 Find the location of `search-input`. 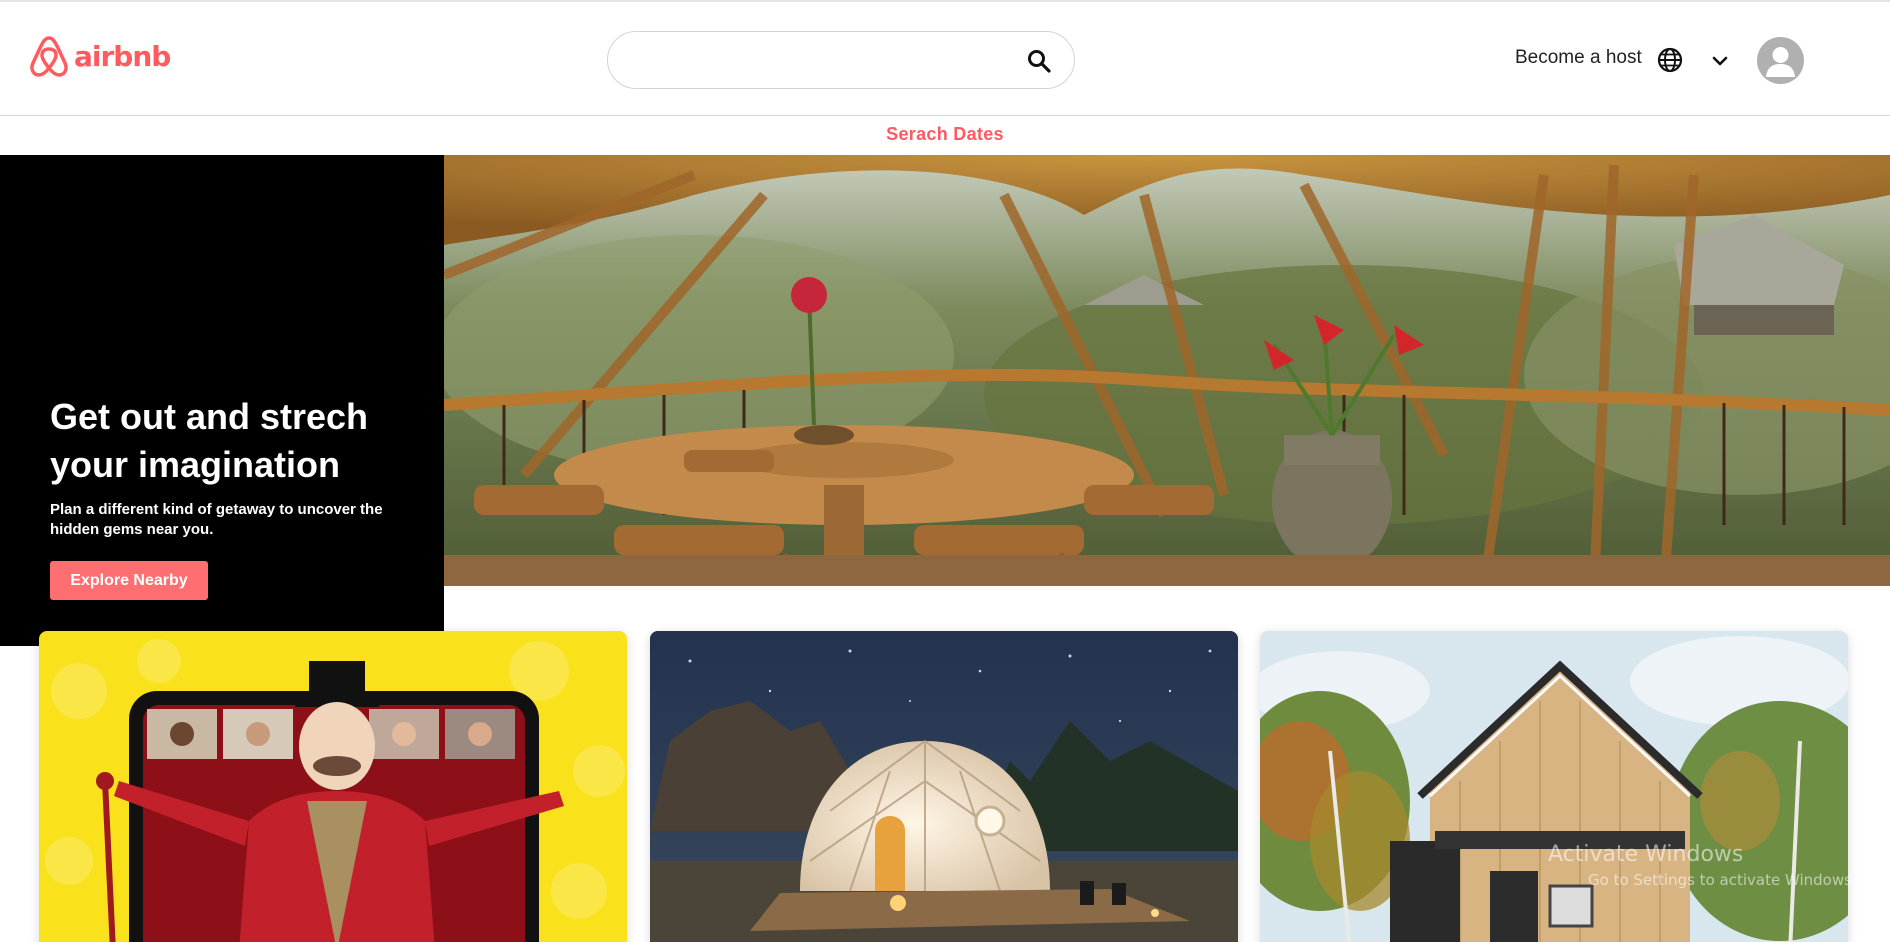

search-input is located at coordinates (826, 60).